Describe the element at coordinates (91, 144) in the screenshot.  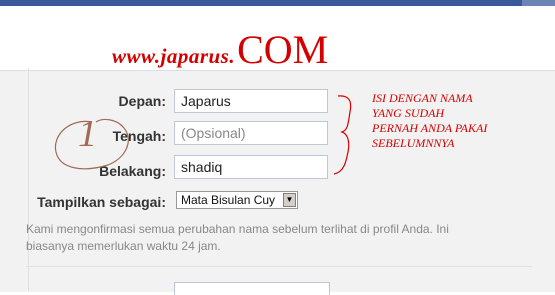
I see `annotation-circle` at that location.